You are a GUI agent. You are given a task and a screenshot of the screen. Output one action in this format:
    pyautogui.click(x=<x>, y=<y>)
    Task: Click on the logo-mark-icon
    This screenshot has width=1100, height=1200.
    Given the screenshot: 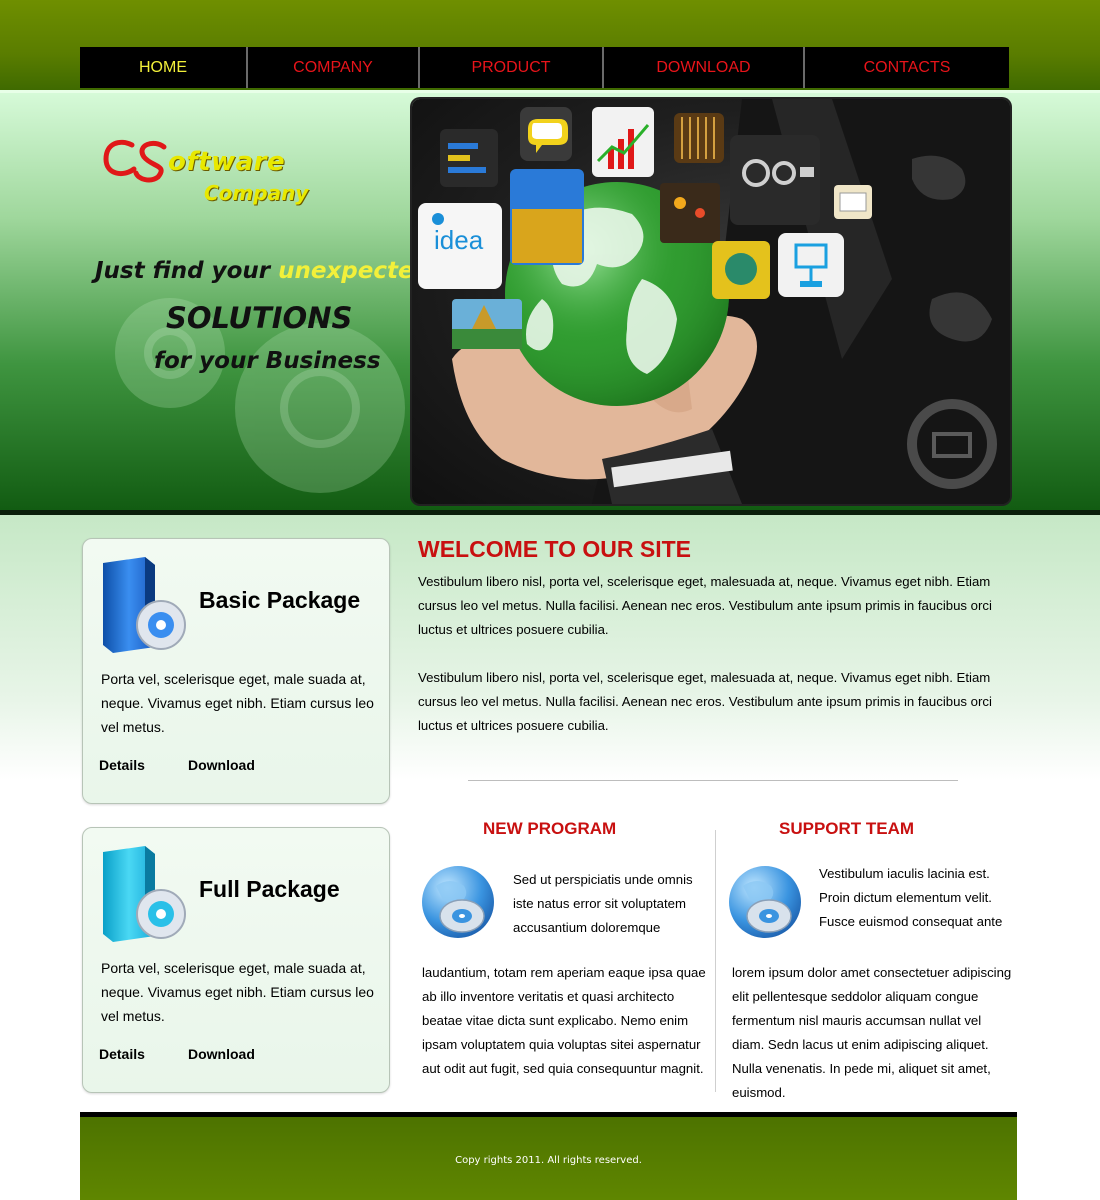 What is the action you would take?
    pyautogui.click(x=135, y=161)
    